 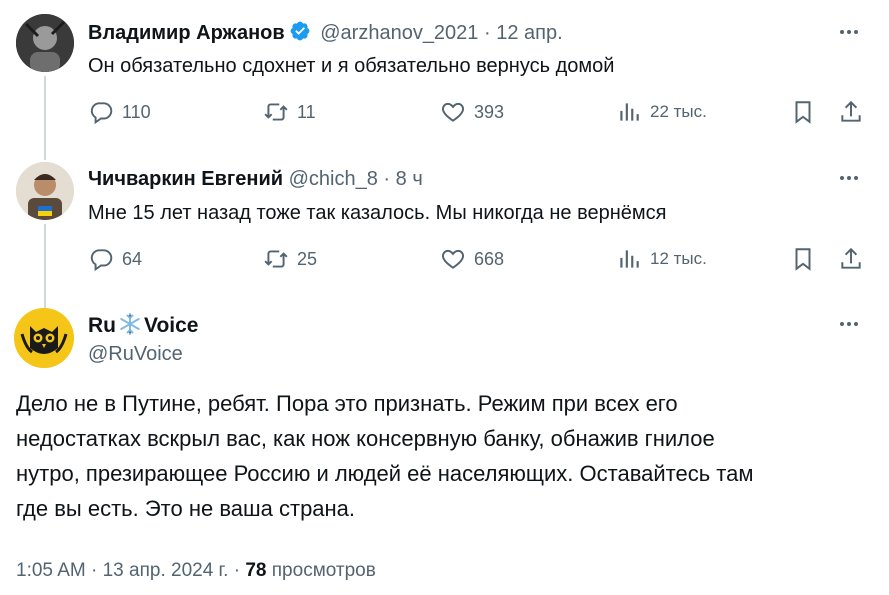 What do you see at coordinates (135, 354) in the screenshot?
I see `author-handle: @RuVoice` at bounding box center [135, 354].